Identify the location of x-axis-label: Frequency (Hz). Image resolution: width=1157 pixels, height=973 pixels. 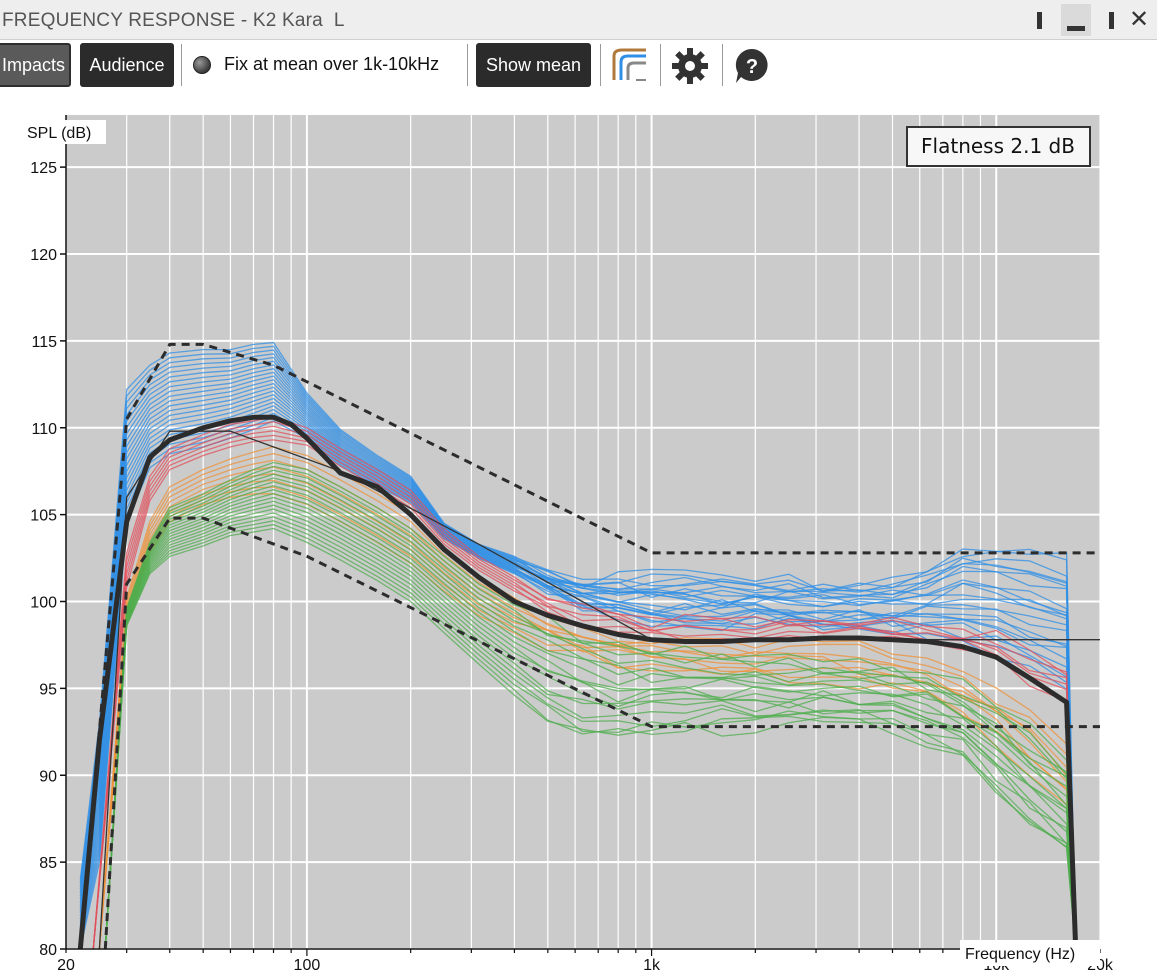
(1020, 954).